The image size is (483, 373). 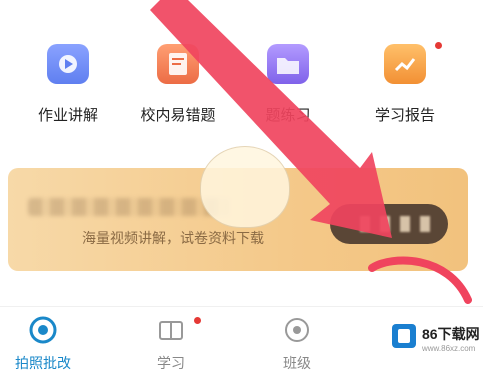 What do you see at coordinates (405, 64) in the screenshot?
I see `report-icon` at bounding box center [405, 64].